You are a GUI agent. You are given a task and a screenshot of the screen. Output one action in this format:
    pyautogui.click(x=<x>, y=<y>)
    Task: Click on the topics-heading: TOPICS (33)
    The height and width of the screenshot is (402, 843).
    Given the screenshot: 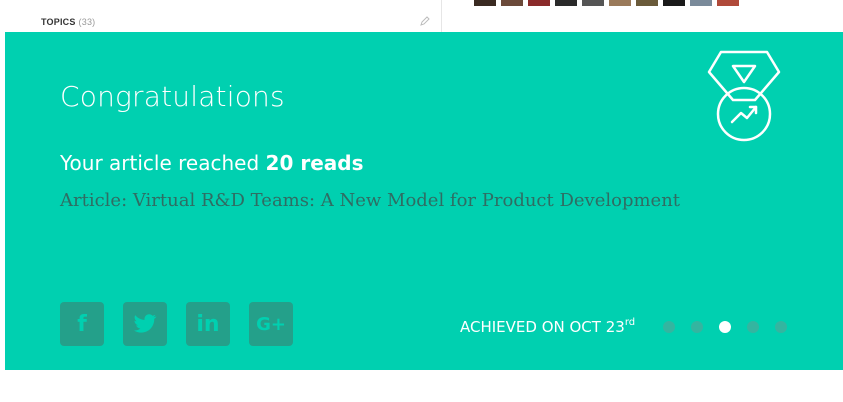 What is the action you would take?
    pyautogui.click(x=68, y=22)
    